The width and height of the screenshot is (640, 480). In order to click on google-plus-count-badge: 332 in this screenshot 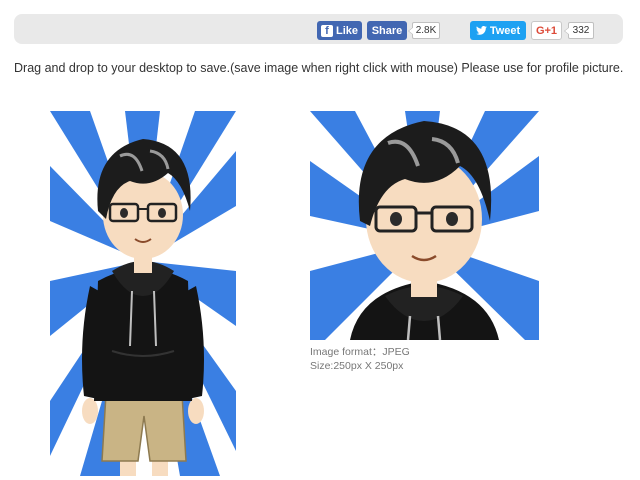, I will do `click(579, 30)`.